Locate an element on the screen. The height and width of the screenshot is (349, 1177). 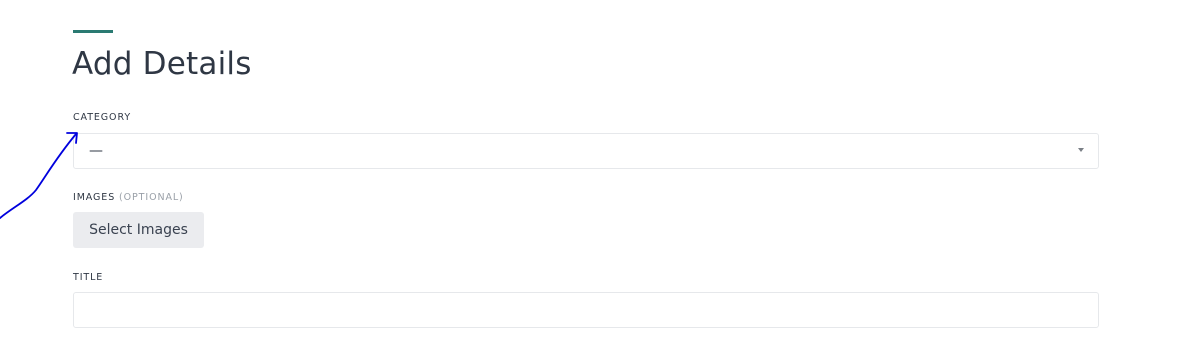
category-label-text: CATEGORY is located at coordinates (102, 117).